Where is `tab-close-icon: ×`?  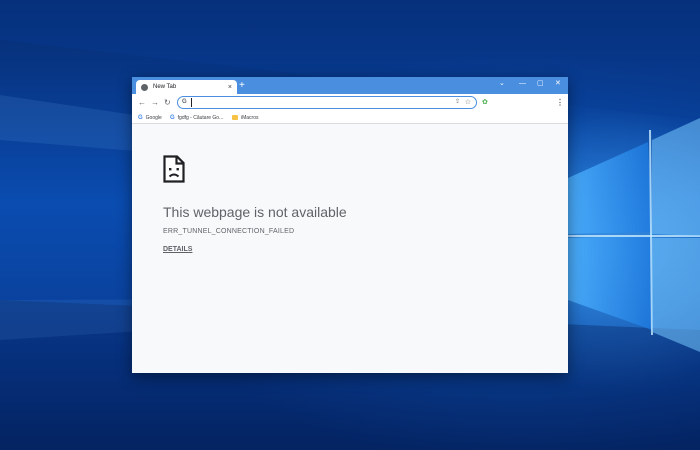
tab-close-icon: × is located at coordinates (230, 87).